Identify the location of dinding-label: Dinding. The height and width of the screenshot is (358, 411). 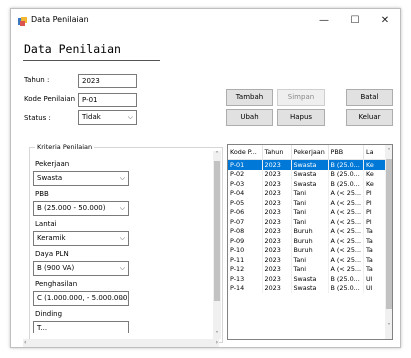
(49, 314).